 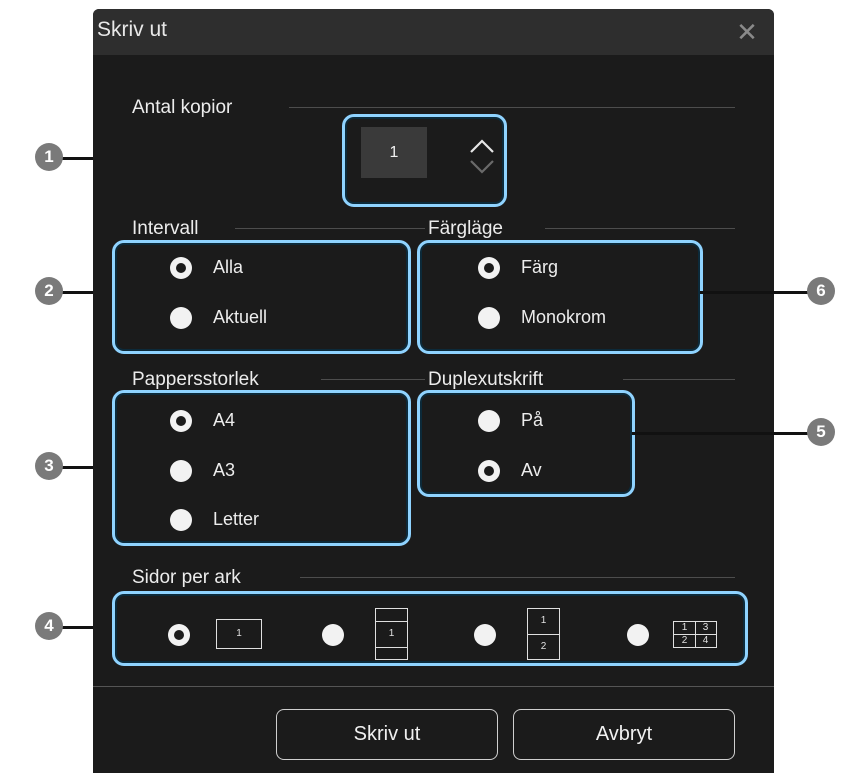 What do you see at coordinates (186, 577) in the screenshot?
I see `pages-per-sheet-label: Sidor per ark` at bounding box center [186, 577].